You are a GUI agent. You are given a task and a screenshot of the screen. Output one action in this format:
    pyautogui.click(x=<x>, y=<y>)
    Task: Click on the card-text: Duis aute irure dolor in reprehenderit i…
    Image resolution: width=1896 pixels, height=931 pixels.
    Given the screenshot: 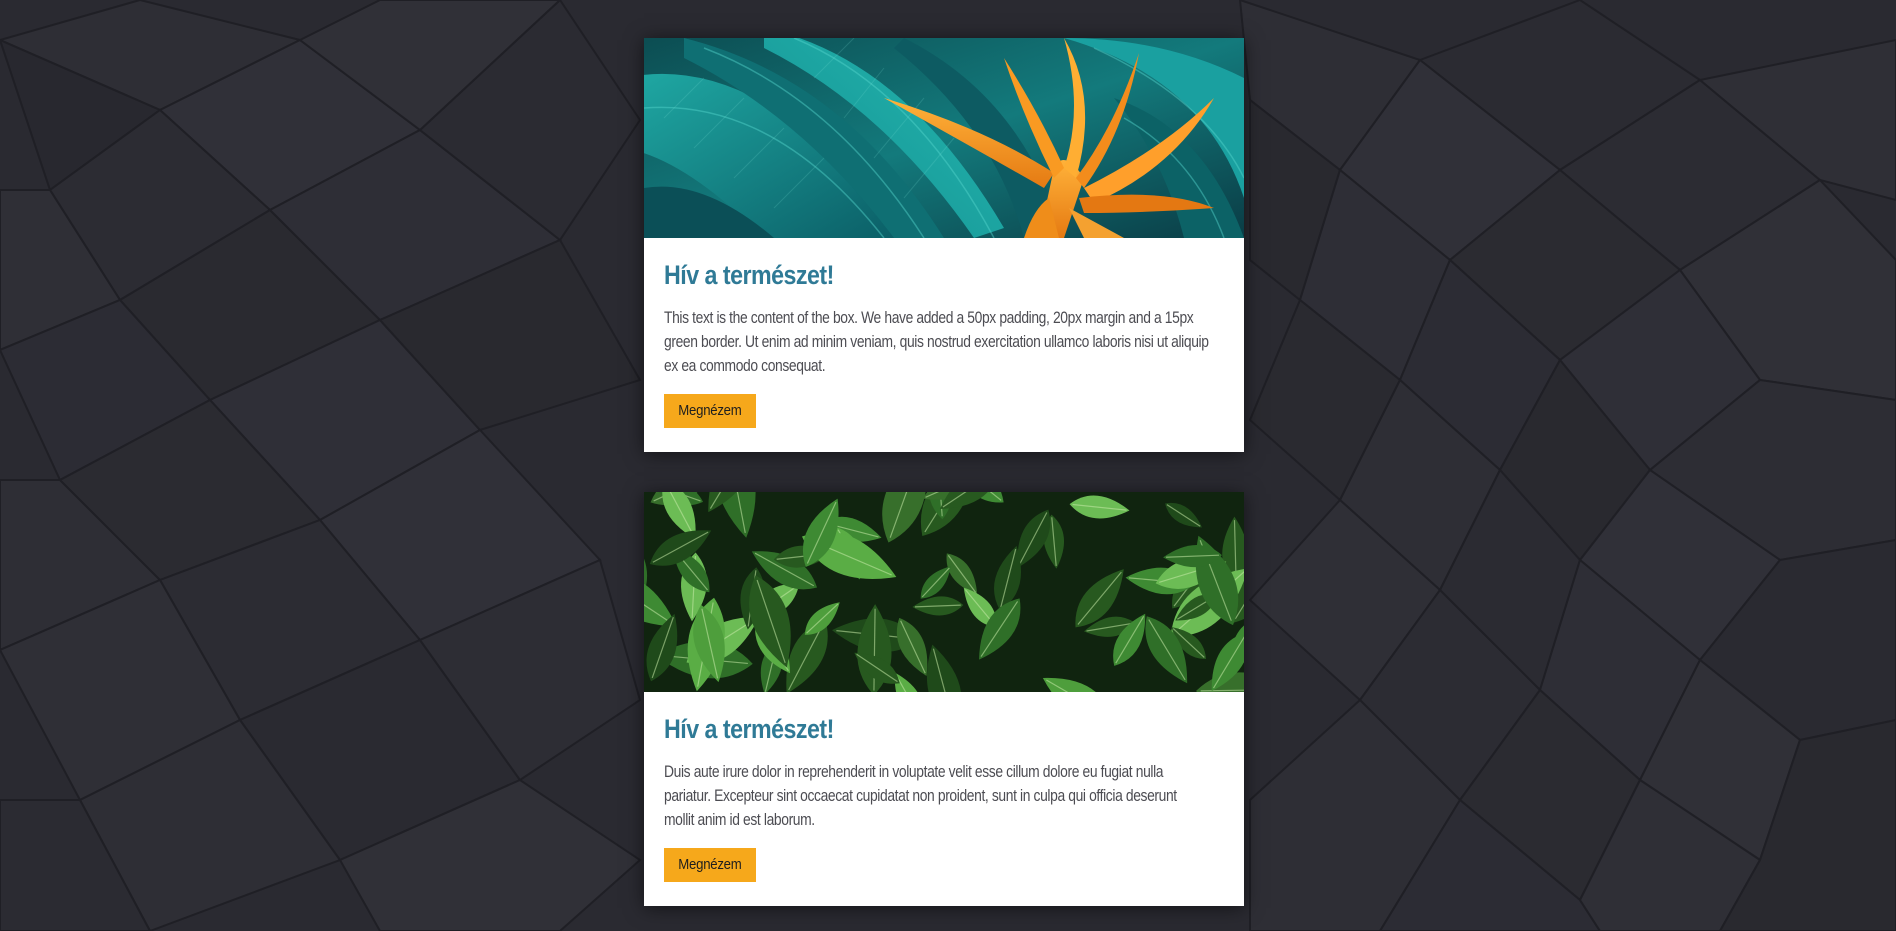 What is the action you would take?
    pyautogui.click(x=920, y=796)
    